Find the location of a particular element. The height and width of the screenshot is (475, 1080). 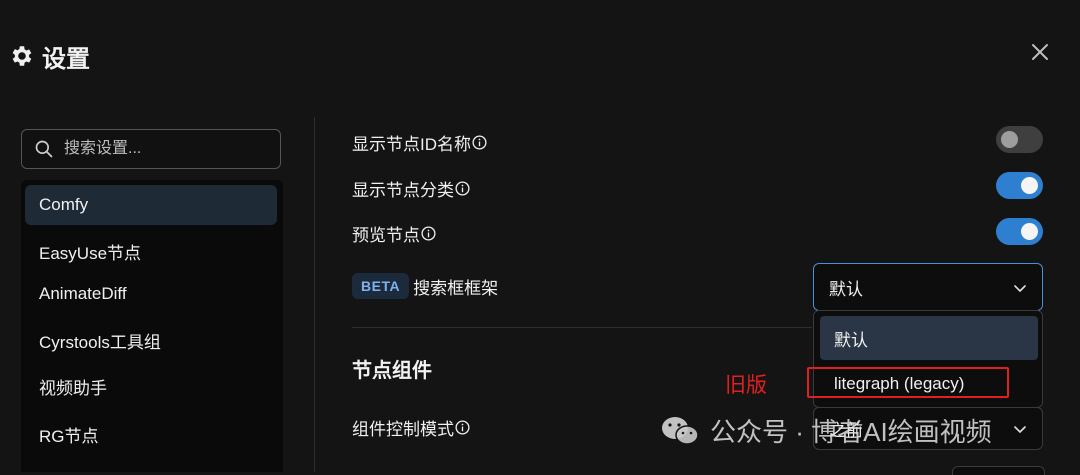

setting-row-preview-node: 预览节点 is located at coordinates (394, 233).